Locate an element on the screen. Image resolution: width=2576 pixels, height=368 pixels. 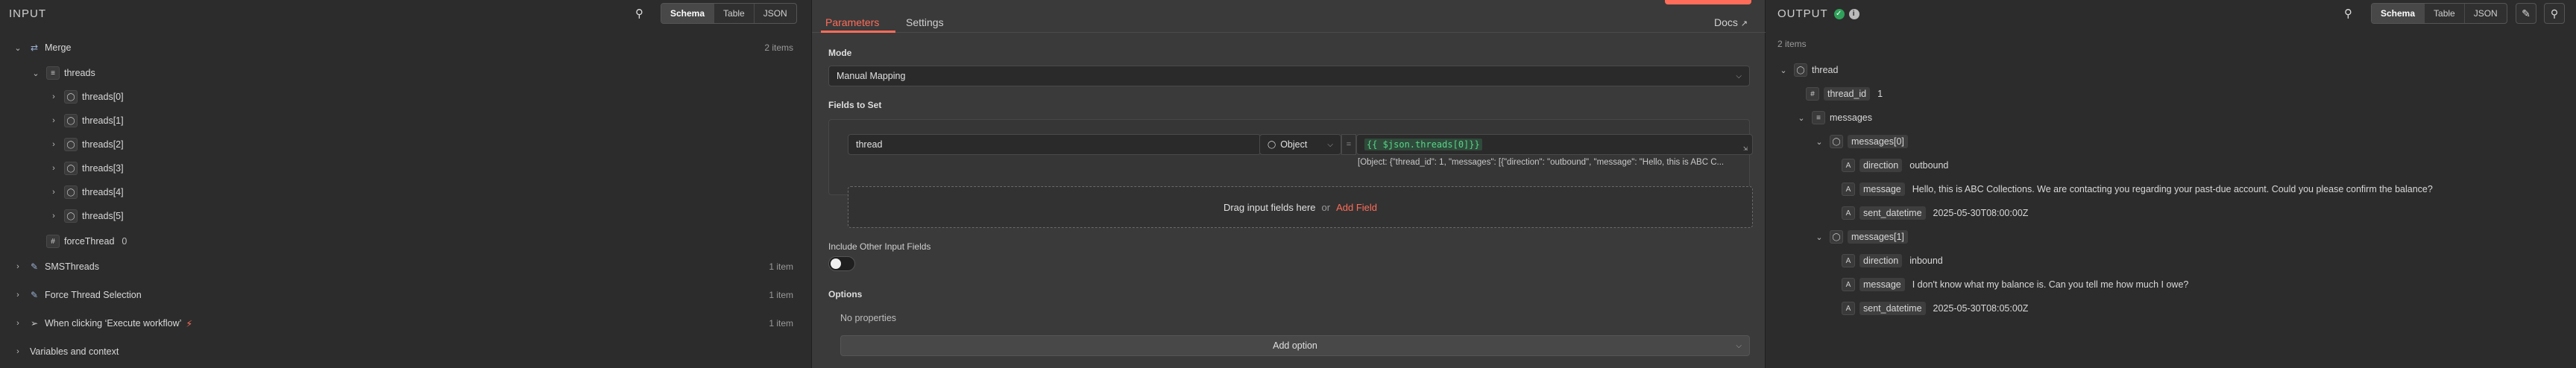
include-other-toggle is located at coordinates (841, 263).